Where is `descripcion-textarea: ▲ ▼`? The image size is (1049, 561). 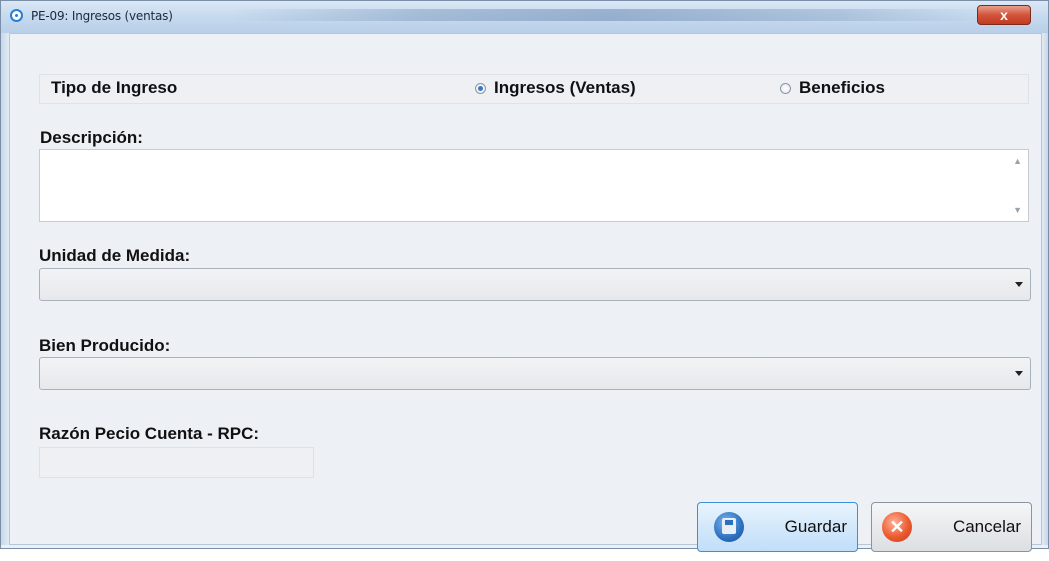 descripcion-textarea: ▲ ▼ is located at coordinates (534, 185).